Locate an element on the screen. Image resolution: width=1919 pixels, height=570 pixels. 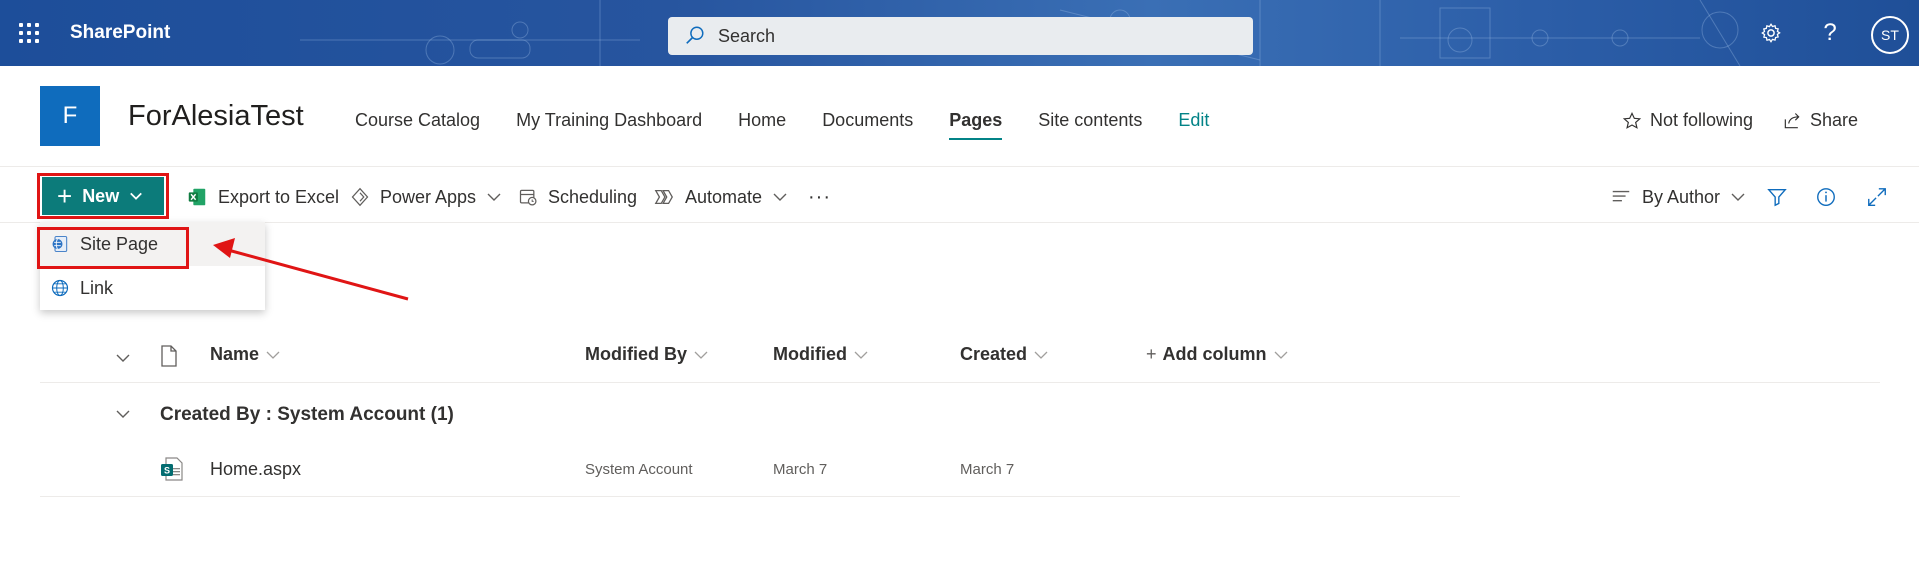
column-header-label: Modified By is located at coordinates (636, 354).